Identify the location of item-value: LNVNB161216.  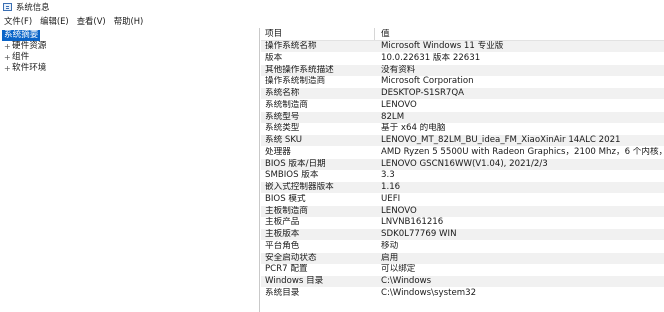
(412, 222).